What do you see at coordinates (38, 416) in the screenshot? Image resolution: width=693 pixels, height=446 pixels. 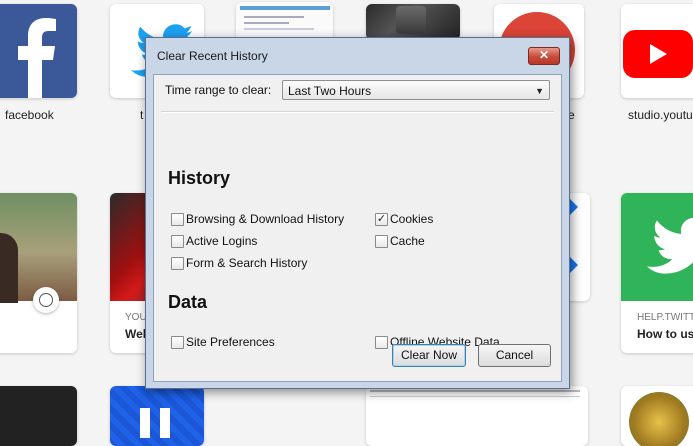 I see `tile-dark` at bounding box center [38, 416].